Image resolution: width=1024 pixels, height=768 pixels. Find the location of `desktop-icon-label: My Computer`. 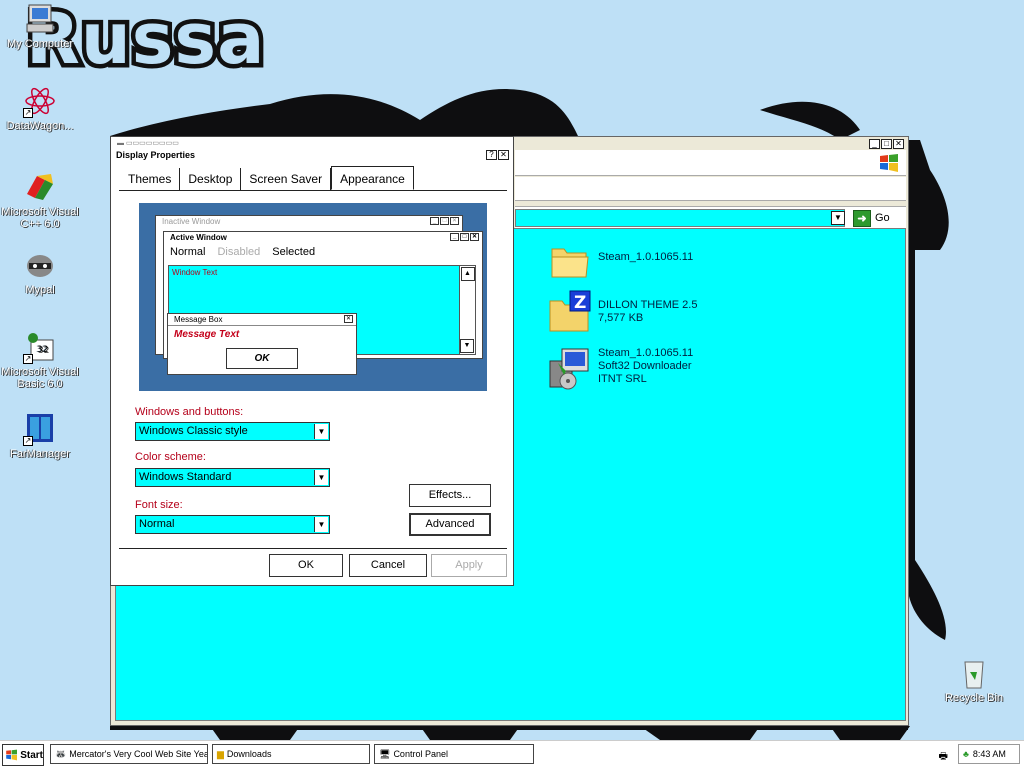

desktop-icon-label: My Computer is located at coordinates (40, 44).